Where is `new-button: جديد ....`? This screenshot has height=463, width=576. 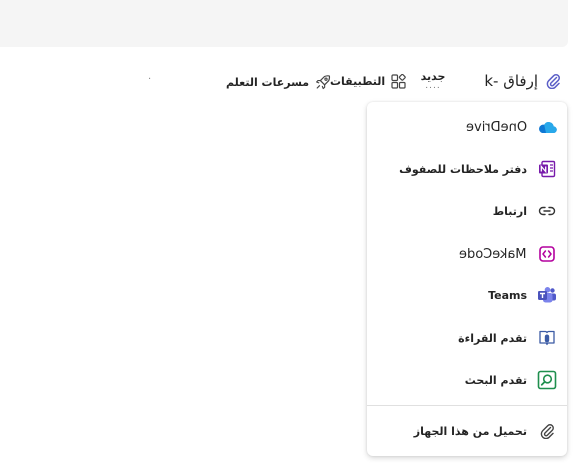
new-button: جديد .... is located at coordinates (433, 80).